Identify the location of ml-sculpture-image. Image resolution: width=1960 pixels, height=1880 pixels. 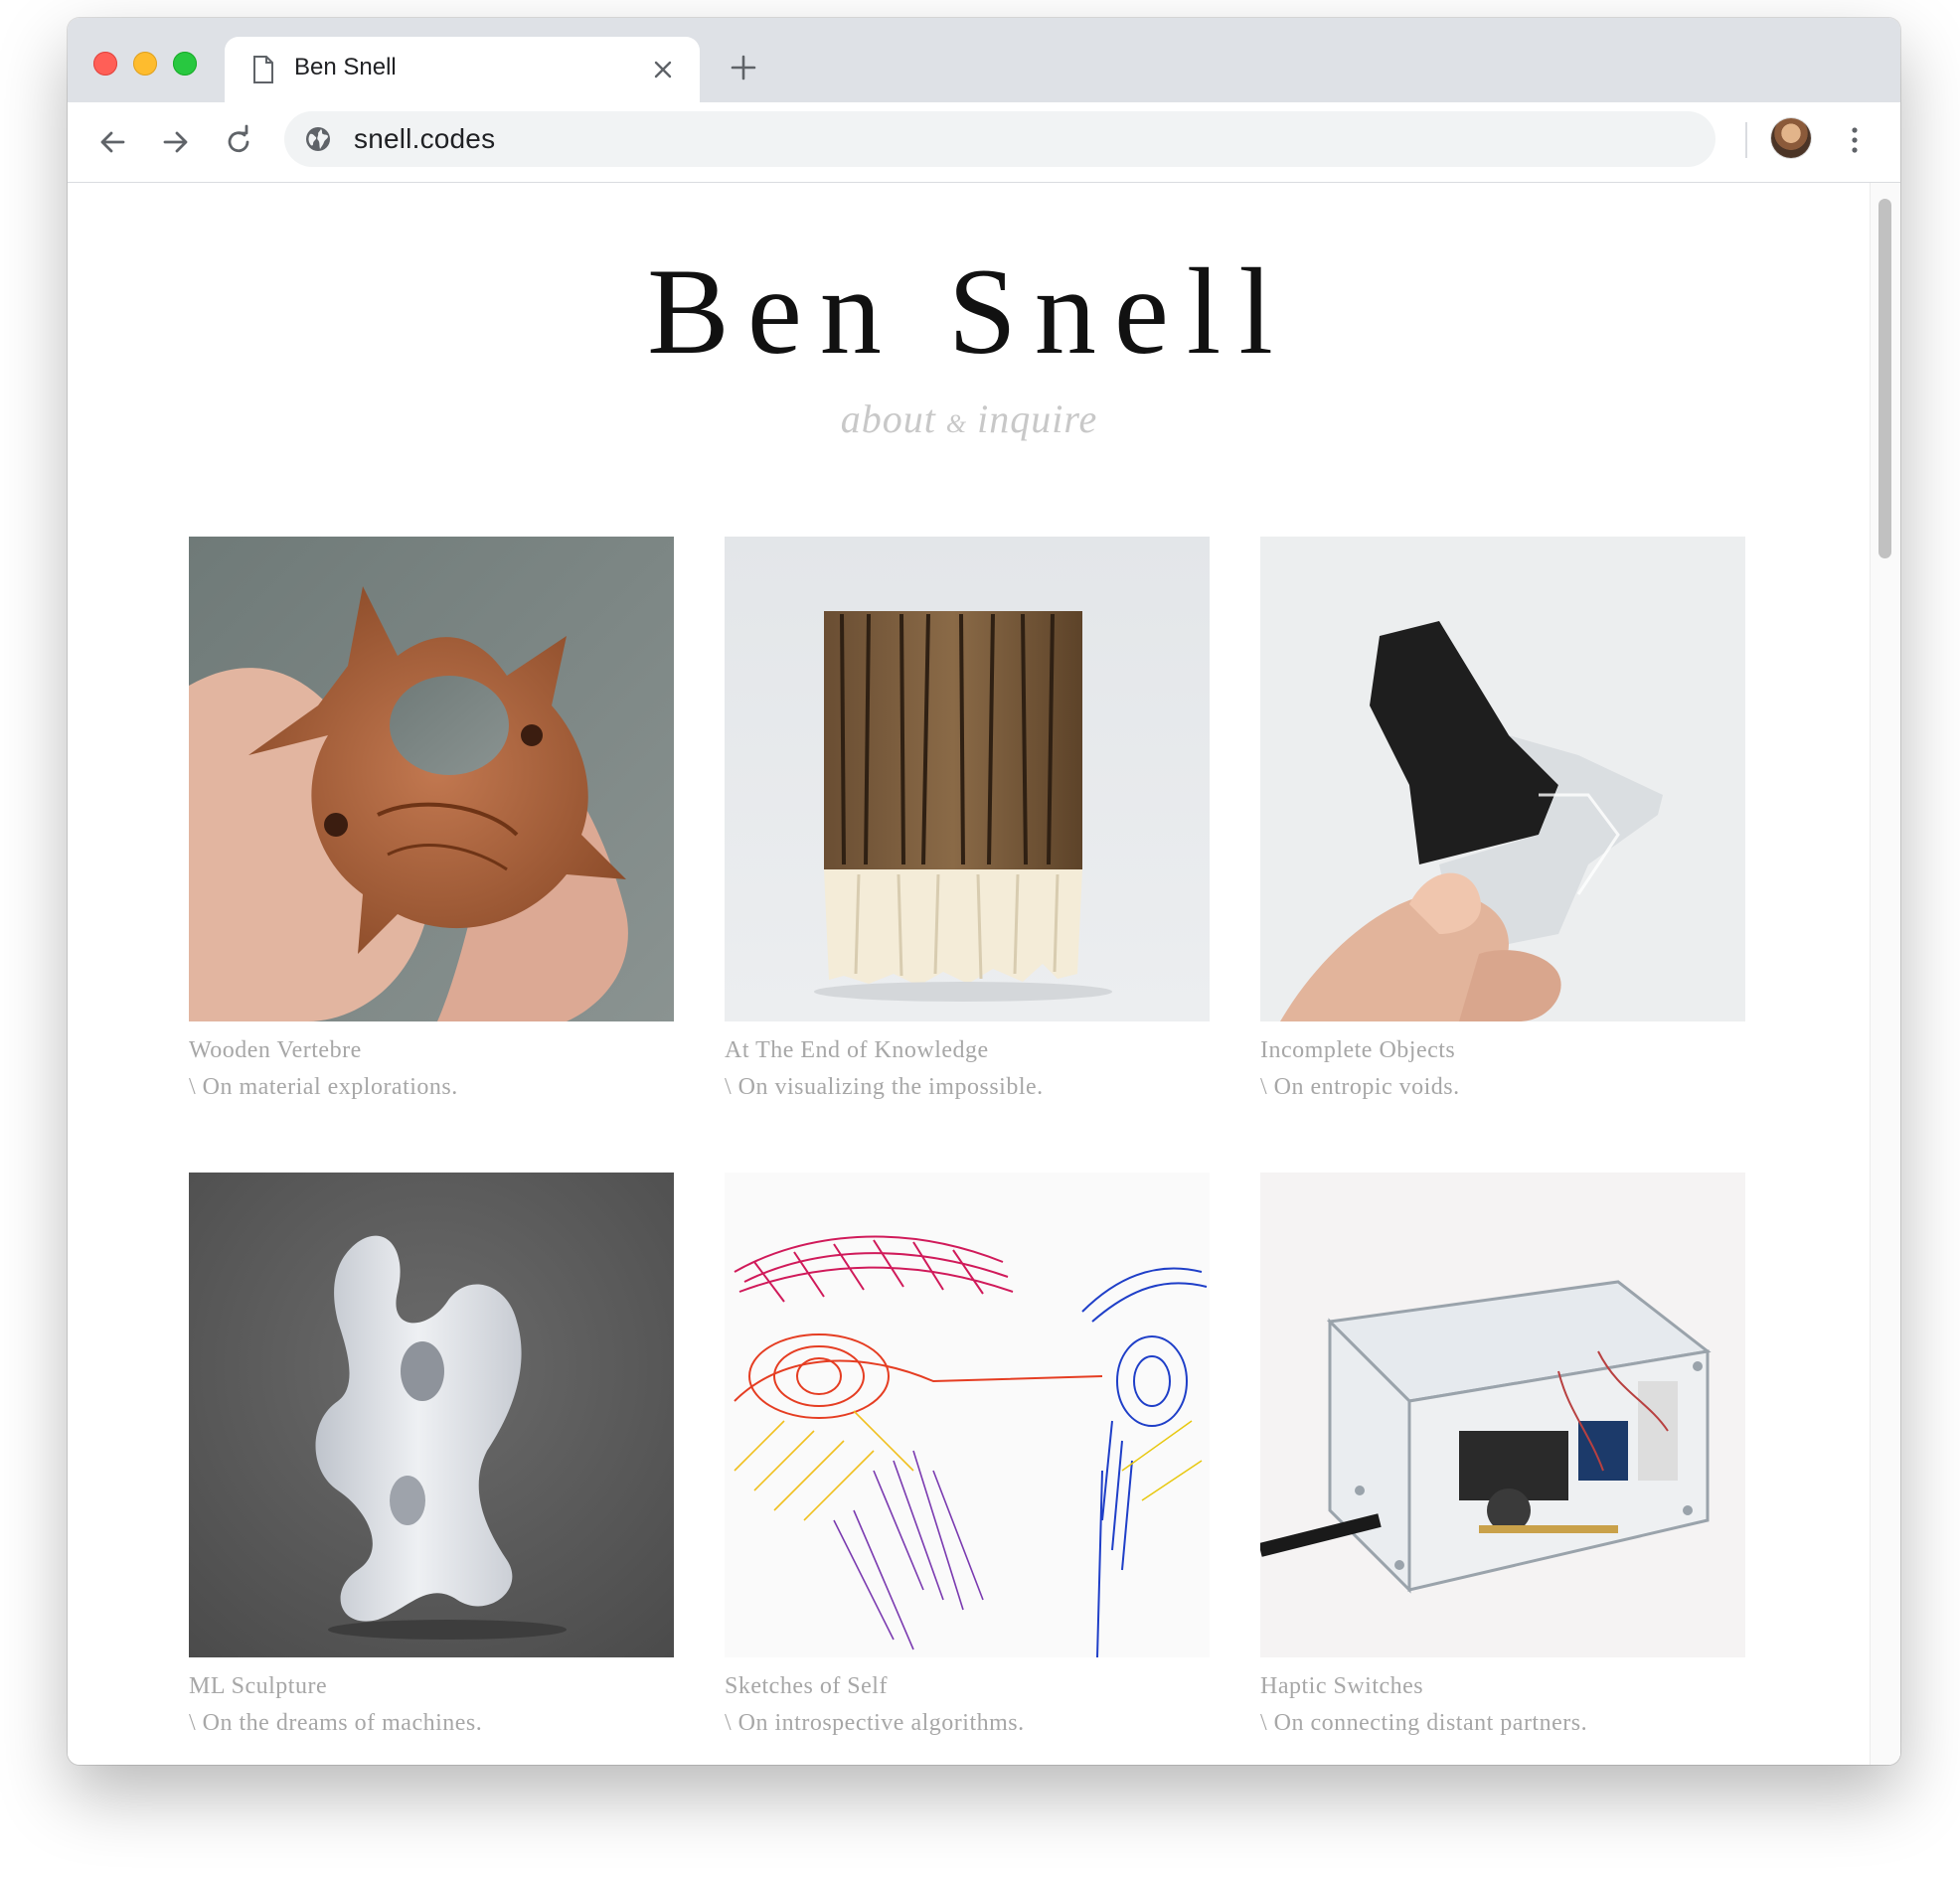
(432, 1415).